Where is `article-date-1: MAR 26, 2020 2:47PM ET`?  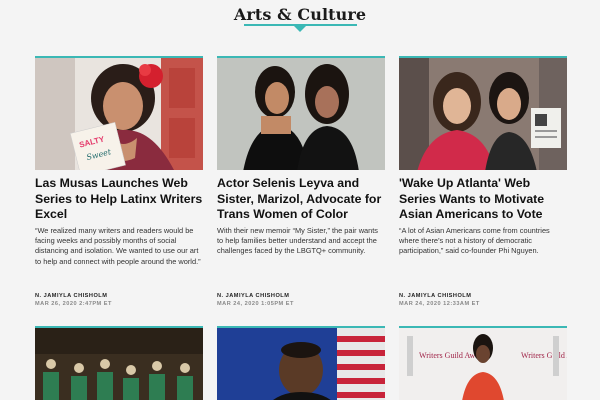 article-date-1: MAR 26, 2020 2:47PM ET is located at coordinates (73, 304).